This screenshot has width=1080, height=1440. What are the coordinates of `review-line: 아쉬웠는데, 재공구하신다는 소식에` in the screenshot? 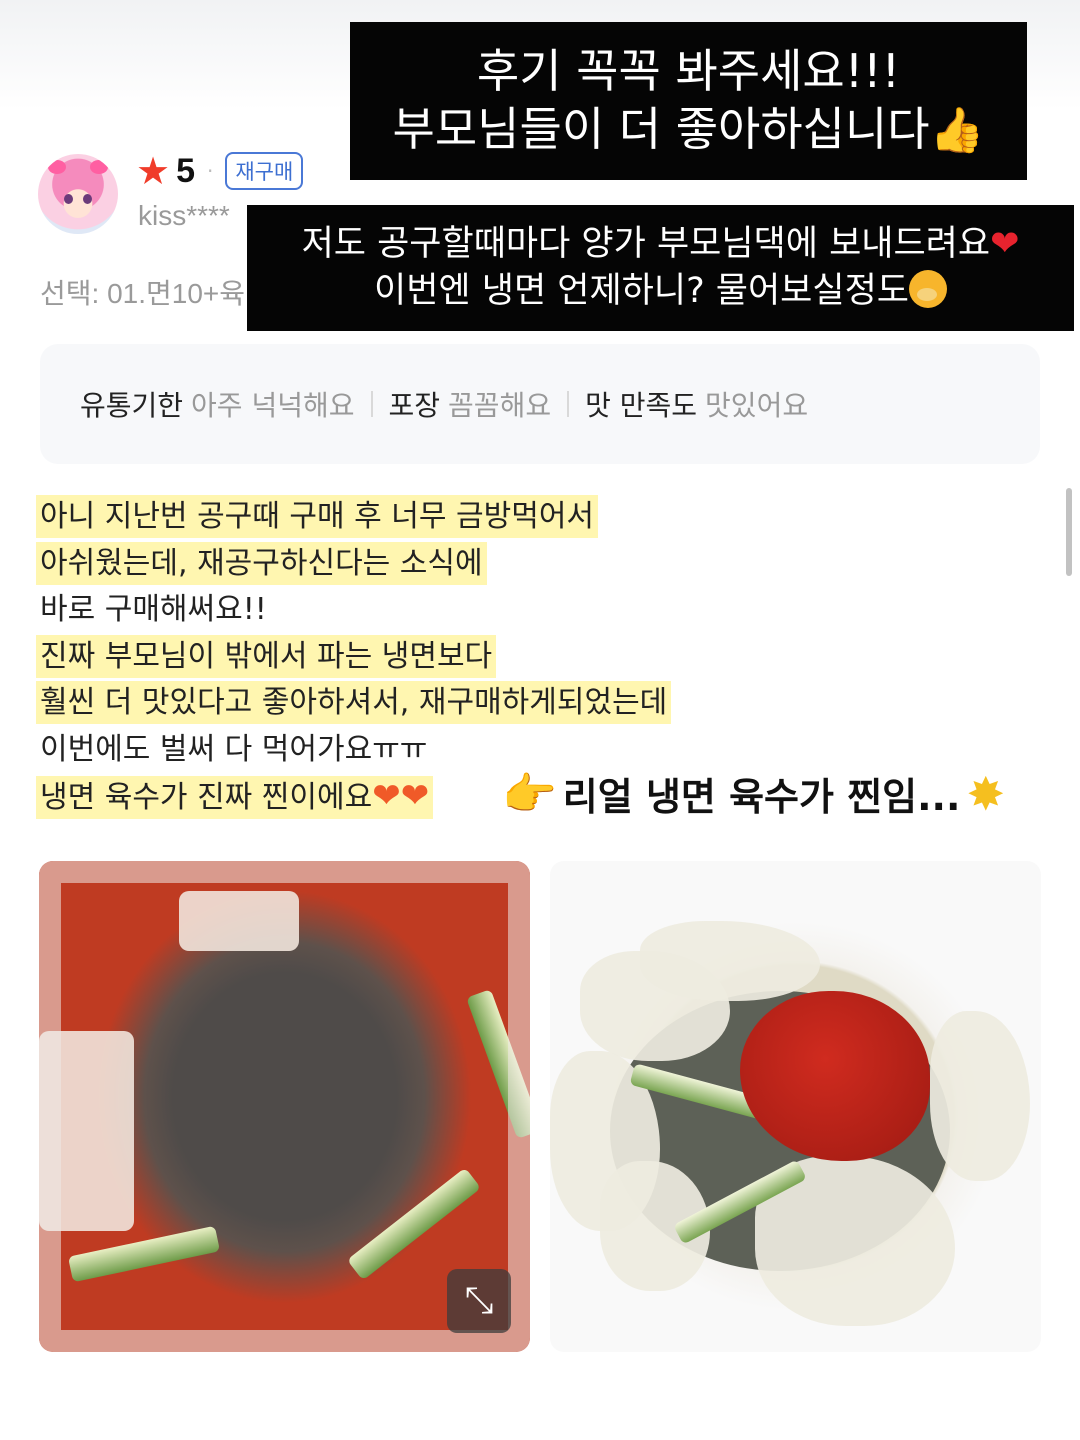 It's located at (353, 564).